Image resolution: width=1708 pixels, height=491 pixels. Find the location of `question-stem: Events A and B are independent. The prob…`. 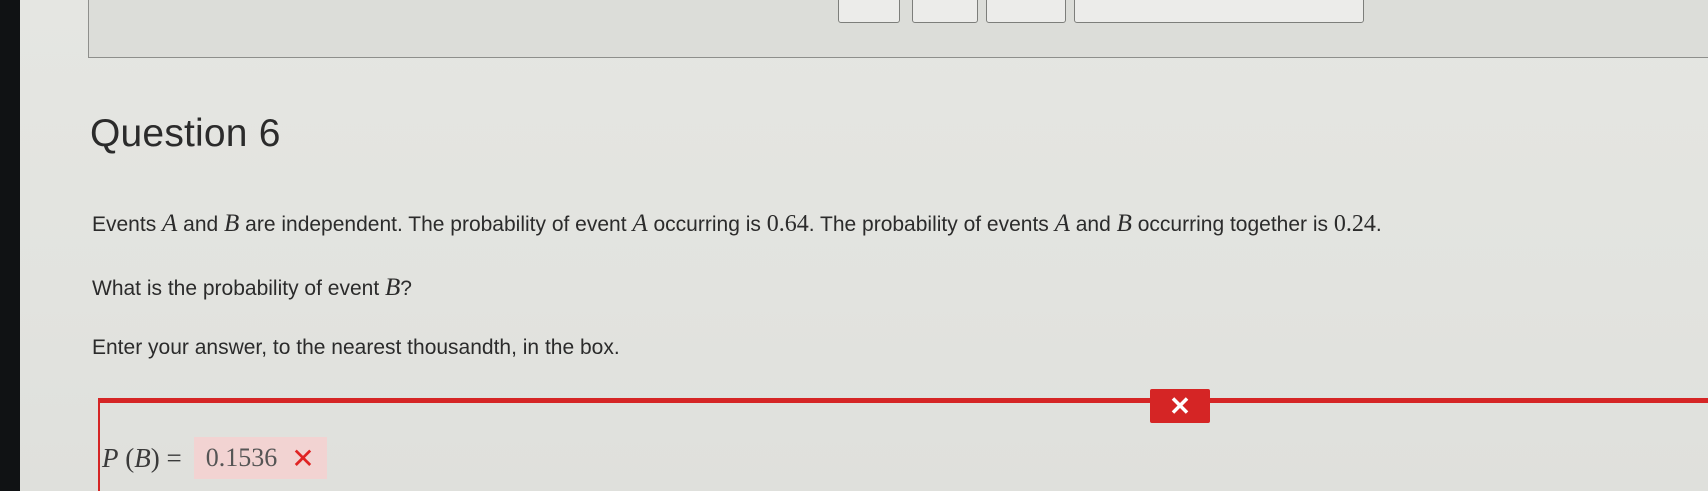

question-stem: Events A and B are independent. The prob… is located at coordinates (737, 223).